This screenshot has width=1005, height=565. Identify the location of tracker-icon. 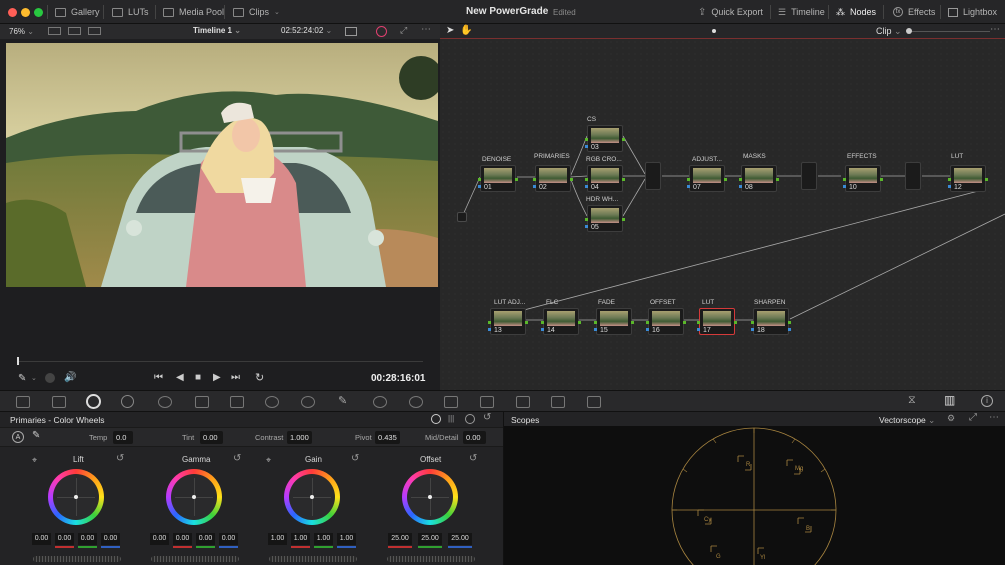
(416, 402).